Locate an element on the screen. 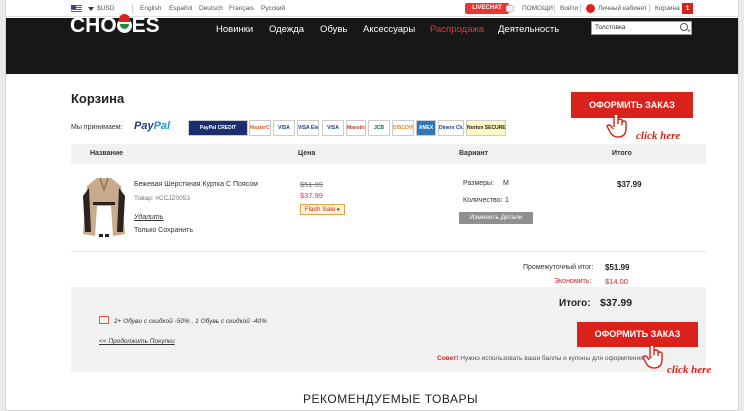 The image size is (744, 411). lang-russian: Русский is located at coordinates (273, 8).